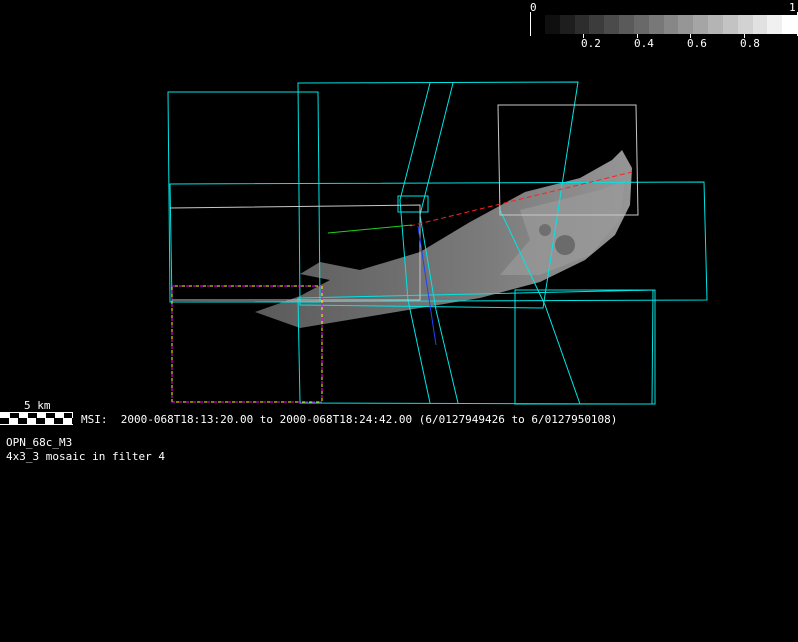 The image size is (798, 642). I want to click on scale-bar-label: 5 km, so click(37, 405).